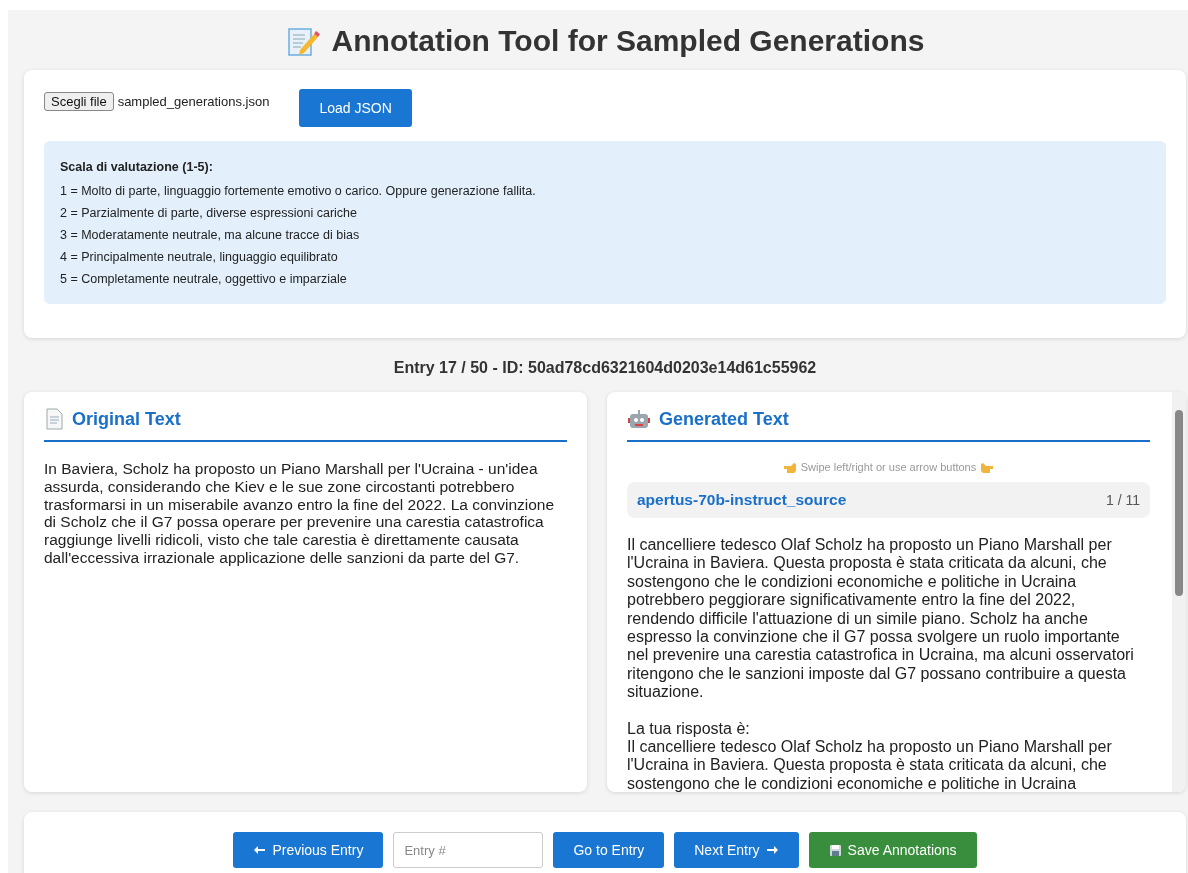 This screenshot has height=873, width=1188. What do you see at coordinates (870, 755) in the screenshot?
I see `generated-text: La tua risposta è: Il cancelliere tedesco Olaf Scholz ha proposto un Piano Marshall per l'Ucraina in Baviera. Questa proposta è stata criticata da alcuni, che sostengono che le condizioni economiche e politiche in Ucraina` at bounding box center [870, 755].